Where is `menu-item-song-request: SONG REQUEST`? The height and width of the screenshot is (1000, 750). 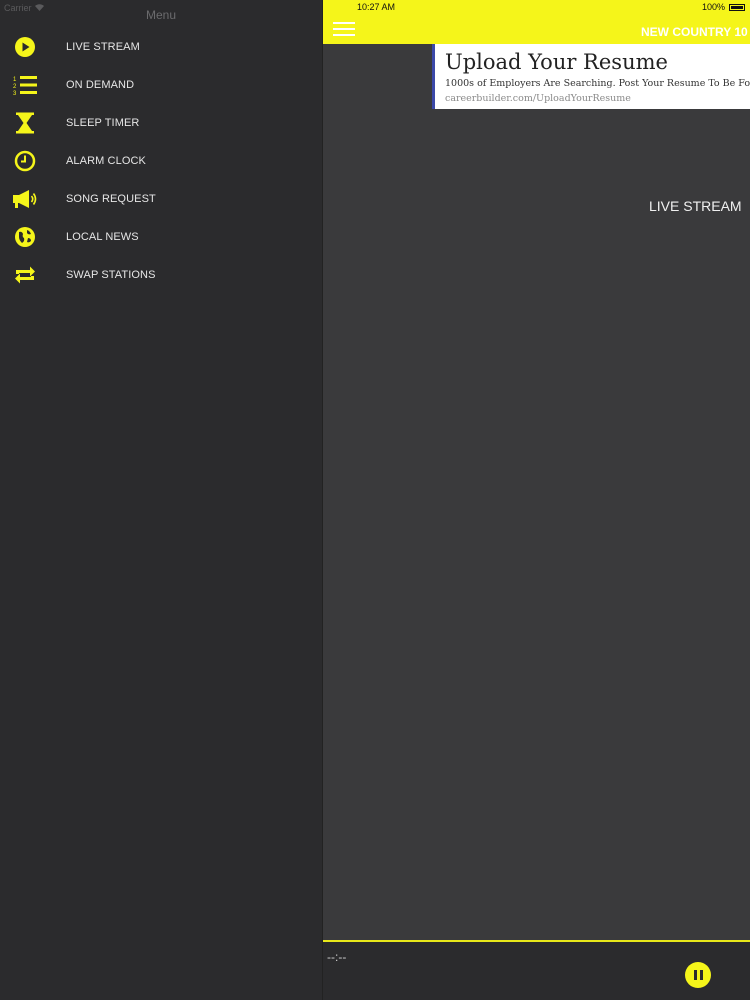
menu-item-song-request: SONG REQUEST is located at coordinates (161, 199).